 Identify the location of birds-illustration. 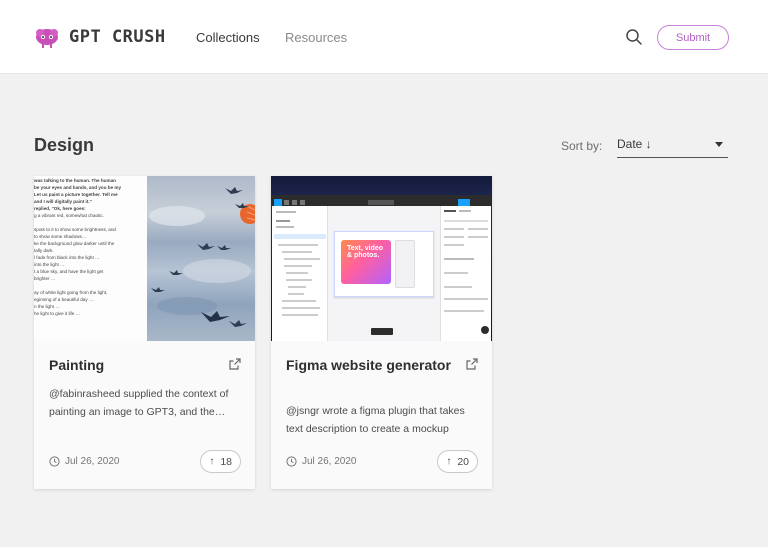
(202, 257).